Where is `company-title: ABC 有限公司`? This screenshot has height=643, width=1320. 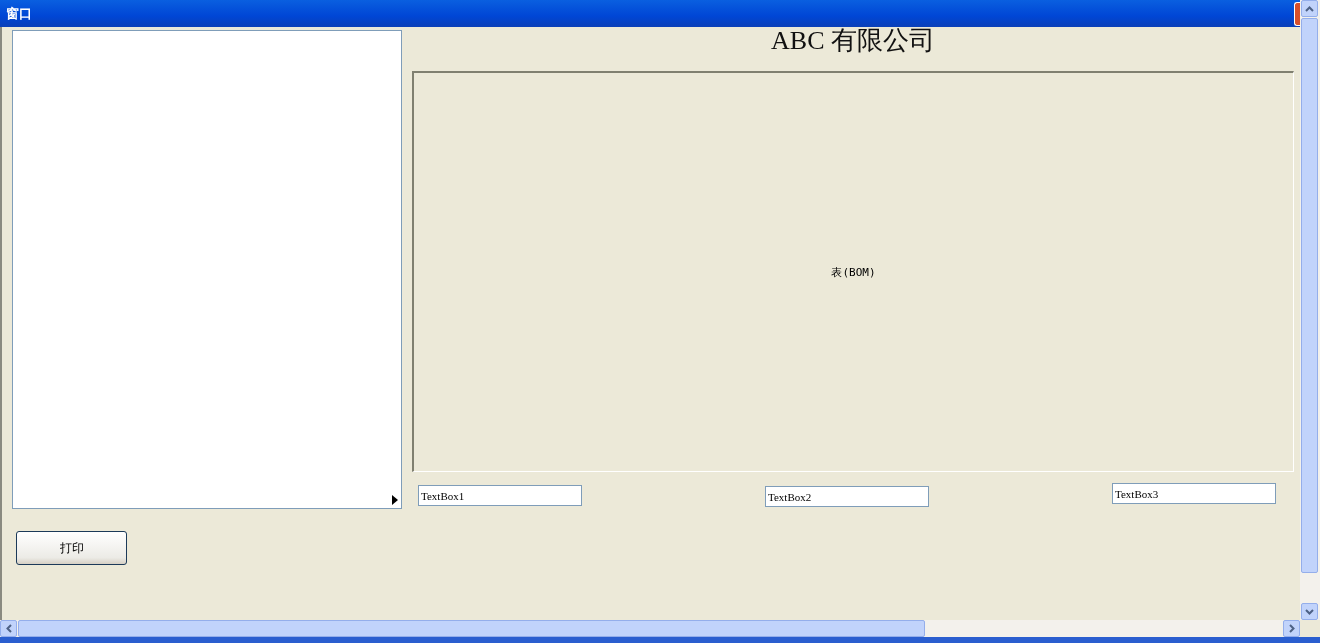 company-title: ABC 有限公司 is located at coordinates (853, 41).